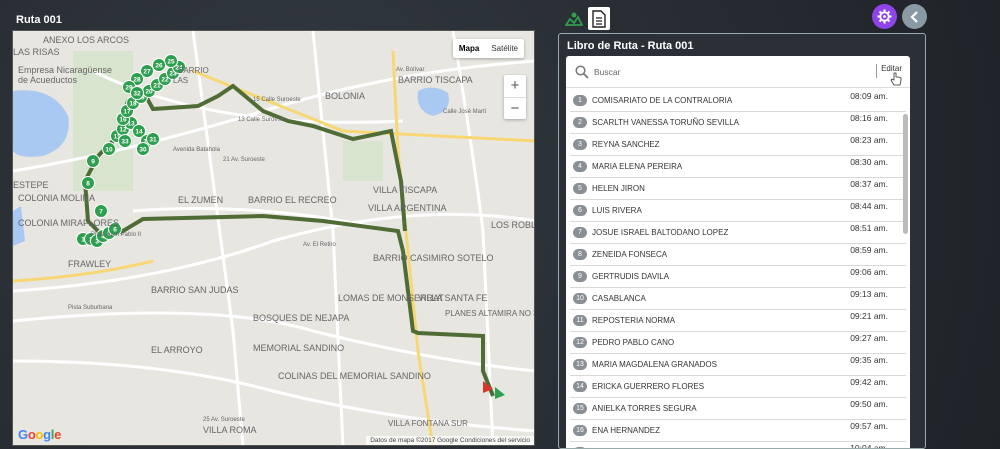 The width and height of the screenshot is (1000, 449). I want to click on stop-row: 17WILLIAM ROBLETO10:04 am., so click(738, 445).